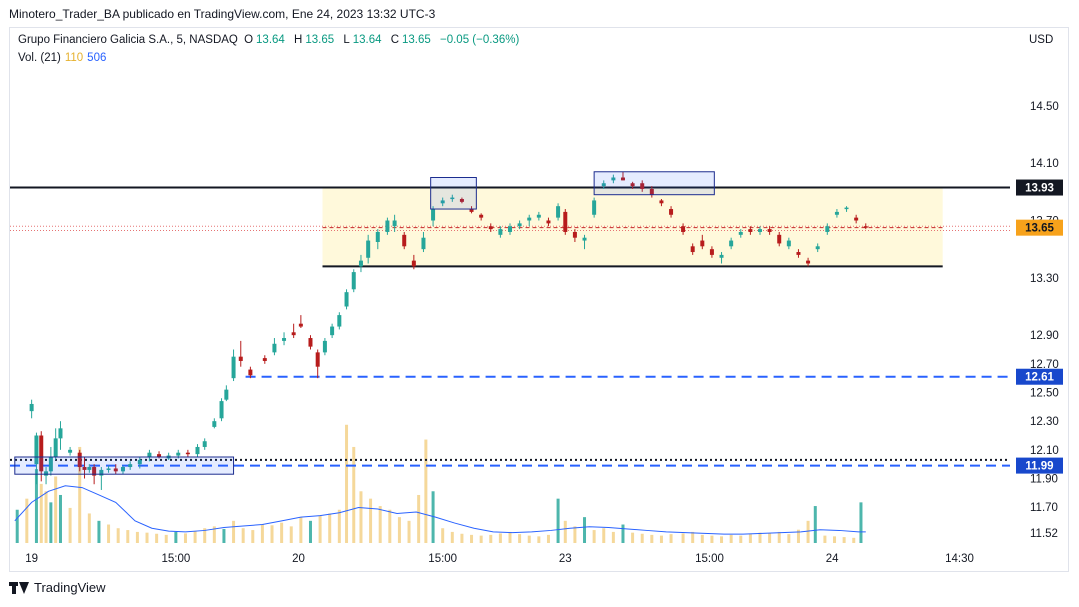 The image size is (1079, 607). What do you see at coordinates (124, 465) in the screenshot?
I see `drawn-rectangle` at bounding box center [124, 465].